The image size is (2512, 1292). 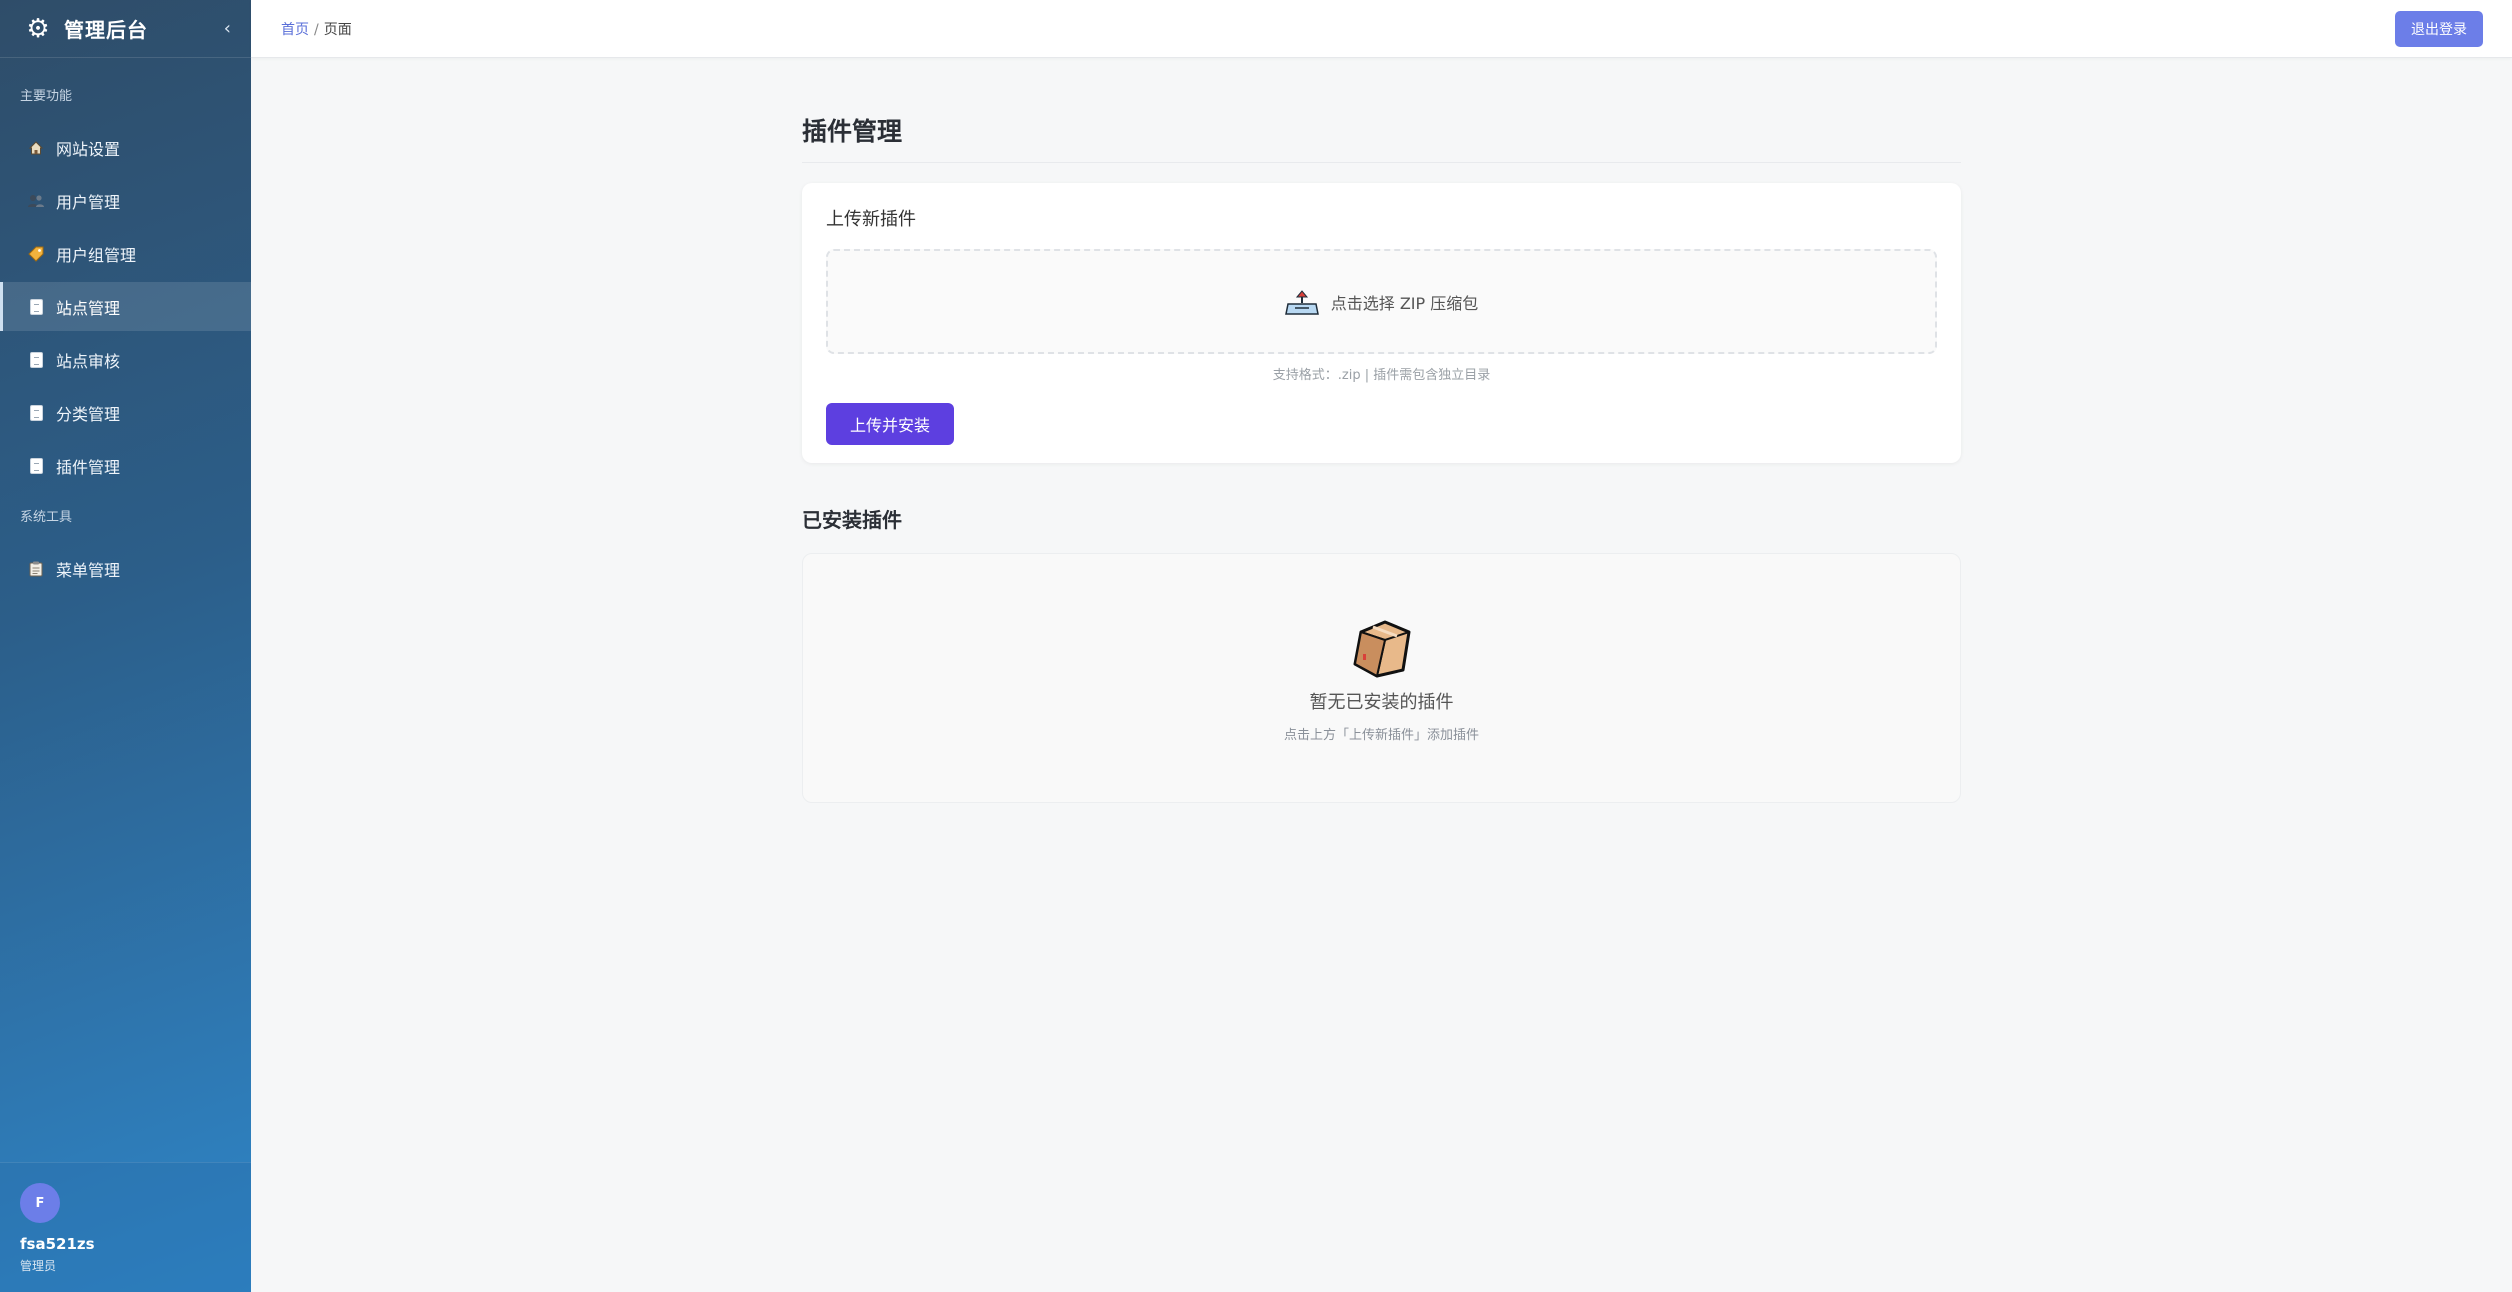 What do you see at coordinates (36, 201) in the screenshot?
I see `users-icon` at bounding box center [36, 201].